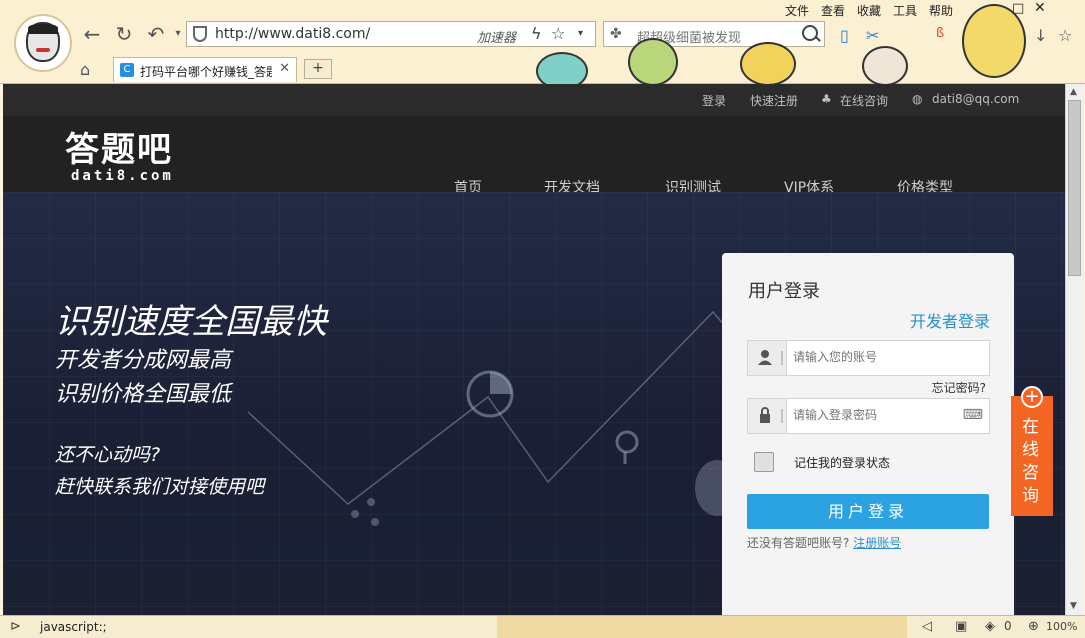 The image size is (1085, 638). I want to click on consult-float-button: + 在线咨询, so click(1032, 451).